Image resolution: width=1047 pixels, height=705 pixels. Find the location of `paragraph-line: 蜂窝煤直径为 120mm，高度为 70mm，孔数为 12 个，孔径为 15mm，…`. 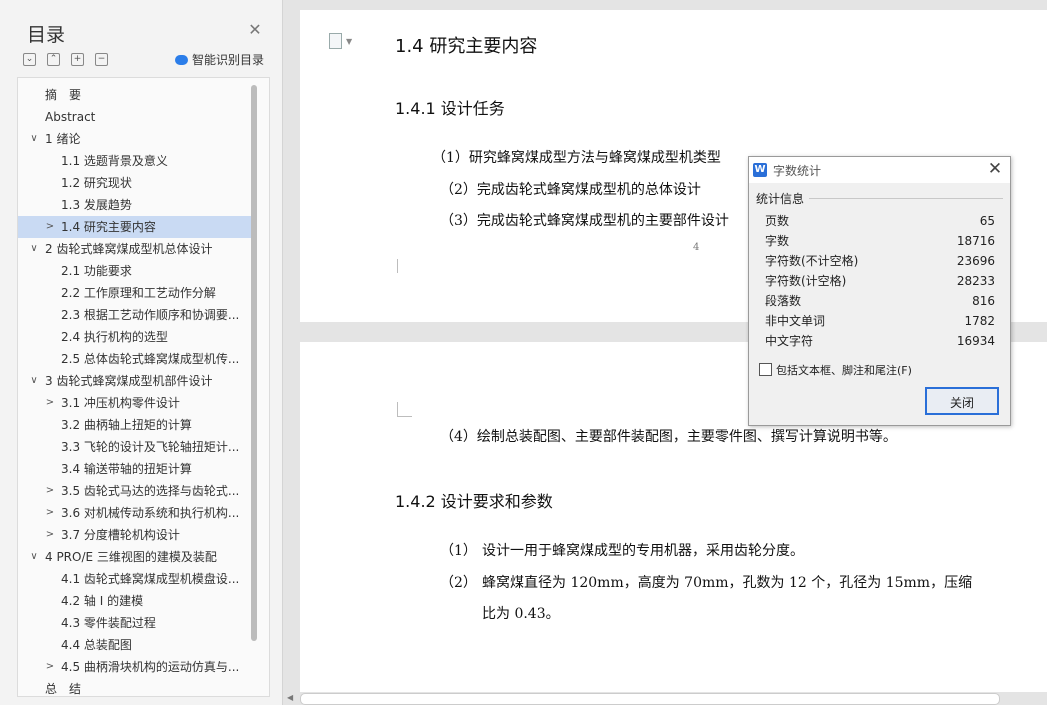

paragraph-line: 蜂窝煤直径为 120mm，高度为 70mm，孔数为 12 个，孔径为 15mm，… is located at coordinates (727, 583).